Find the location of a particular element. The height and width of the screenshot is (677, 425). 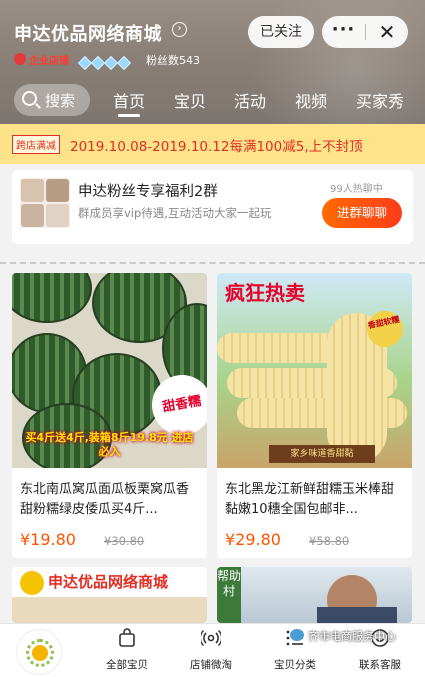

product-original-price: ¥30.80 is located at coordinates (124, 541).